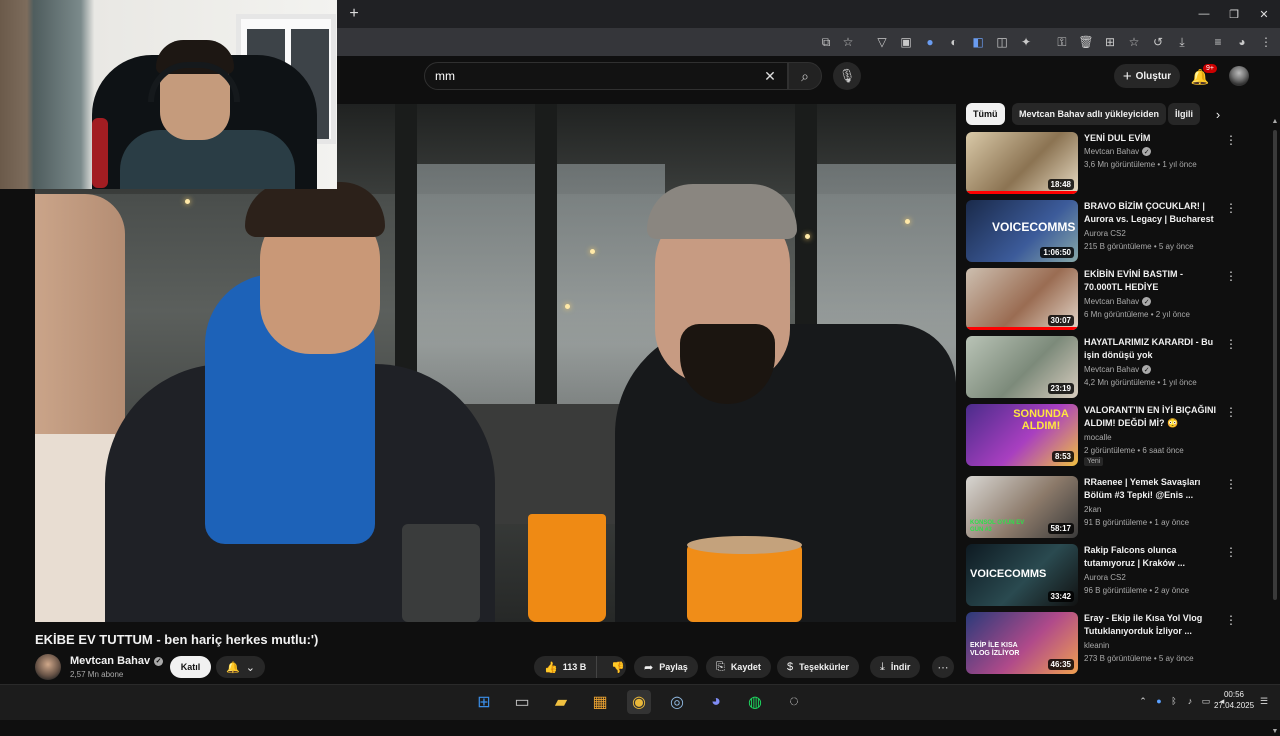 This screenshot has height=736, width=1280. I want to click on file-explorer-alt-icon: ▭, so click(522, 702).